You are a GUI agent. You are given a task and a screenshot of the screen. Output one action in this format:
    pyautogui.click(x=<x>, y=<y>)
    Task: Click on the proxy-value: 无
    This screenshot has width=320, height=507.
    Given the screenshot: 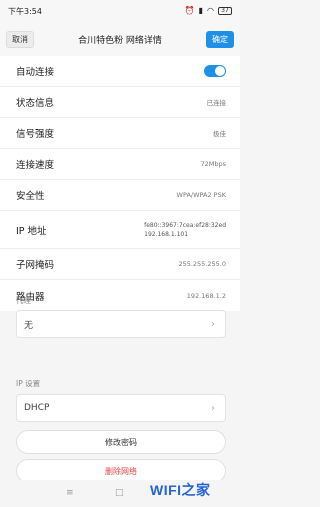 What is the action you would take?
    pyautogui.click(x=29, y=325)
    